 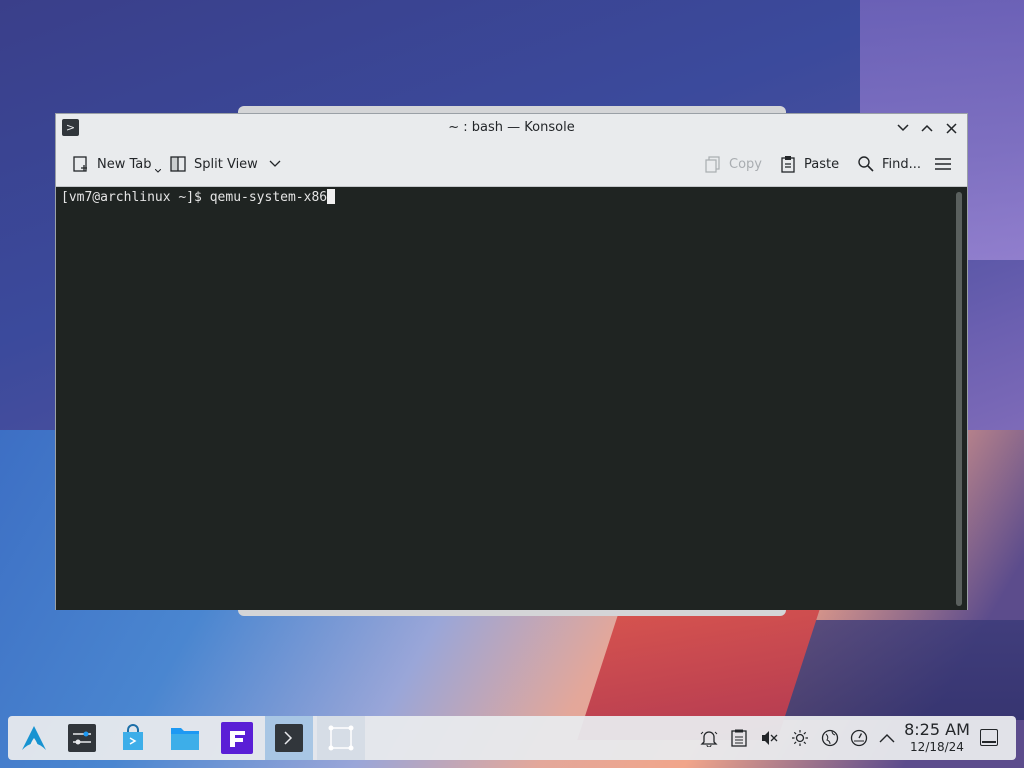 I want to click on chevron-up-icon, so click(x=927, y=128).